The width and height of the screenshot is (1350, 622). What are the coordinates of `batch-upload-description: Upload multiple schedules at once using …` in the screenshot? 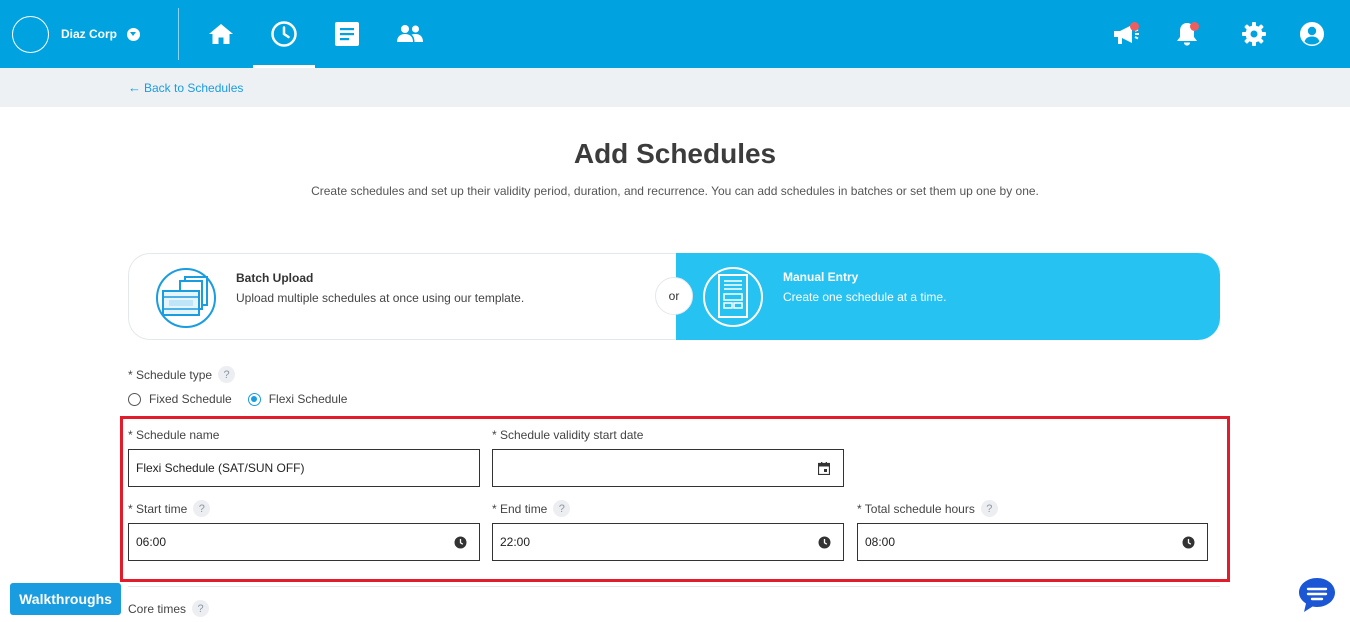 It's located at (380, 298).